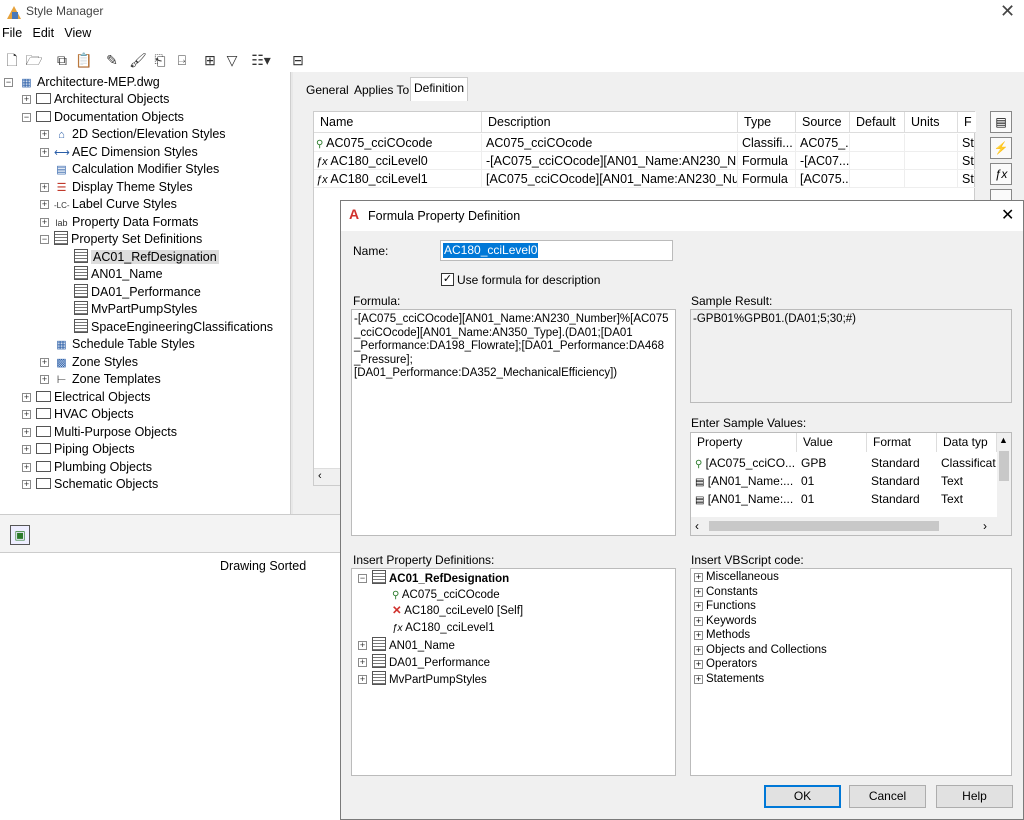 The width and height of the screenshot is (1024, 820). Describe the element at coordinates (736, 577) in the screenshot. I see `vb-item-misc: + Miscellaneous` at that location.